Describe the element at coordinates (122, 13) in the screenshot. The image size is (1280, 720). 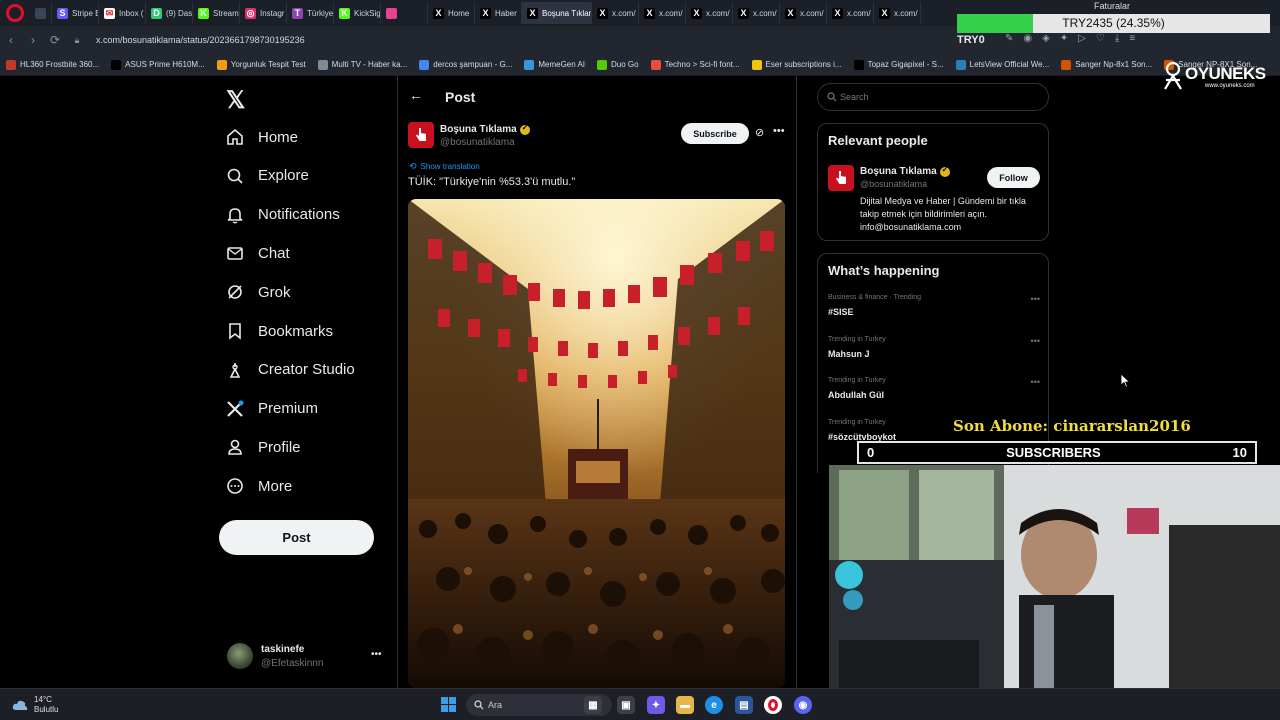
I see `browser-tab: ✉ Inbox (` at that location.